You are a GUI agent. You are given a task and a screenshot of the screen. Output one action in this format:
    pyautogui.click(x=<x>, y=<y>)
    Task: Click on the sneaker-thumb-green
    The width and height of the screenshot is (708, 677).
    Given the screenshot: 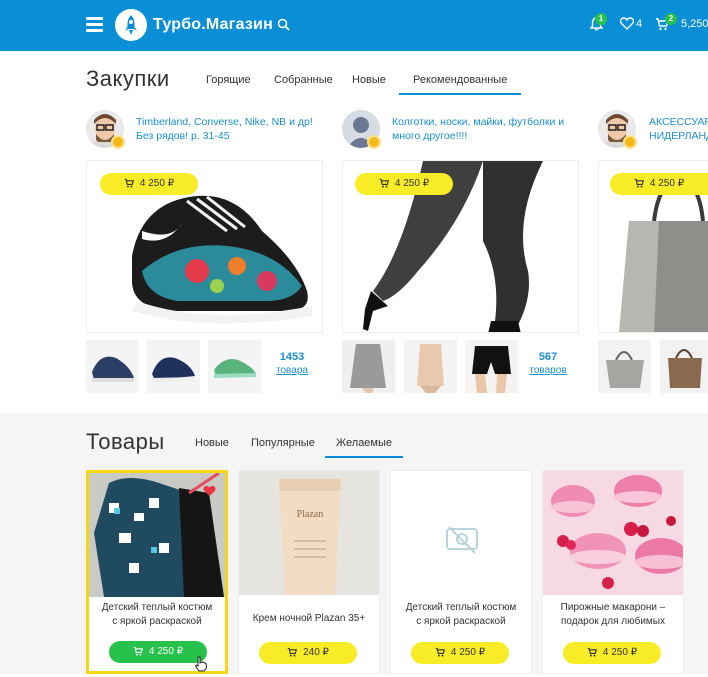 What is the action you would take?
    pyautogui.click(x=234, y=366)
    